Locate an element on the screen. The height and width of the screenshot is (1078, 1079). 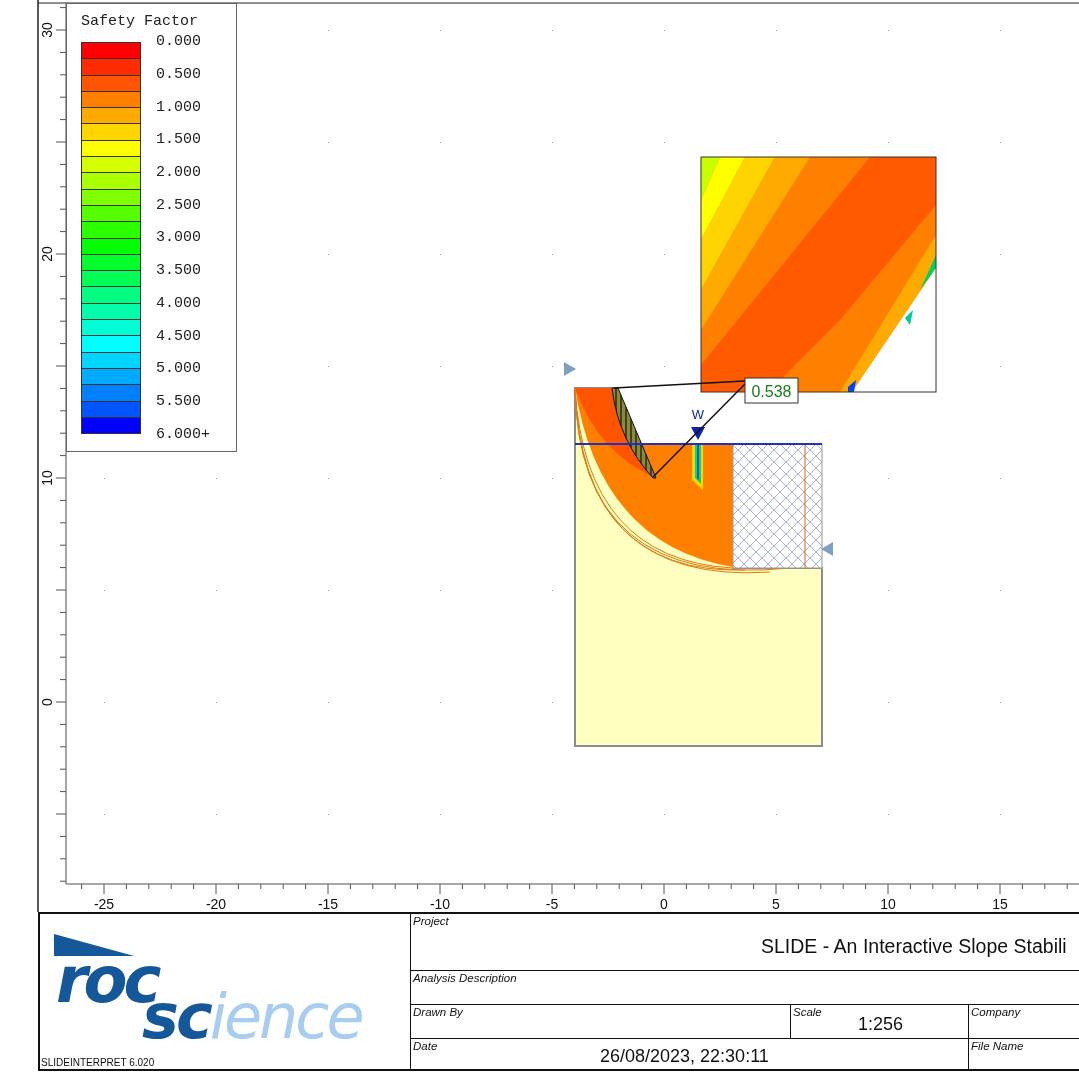
legend-value: 6.000+ is located at coordinates (183, 434).